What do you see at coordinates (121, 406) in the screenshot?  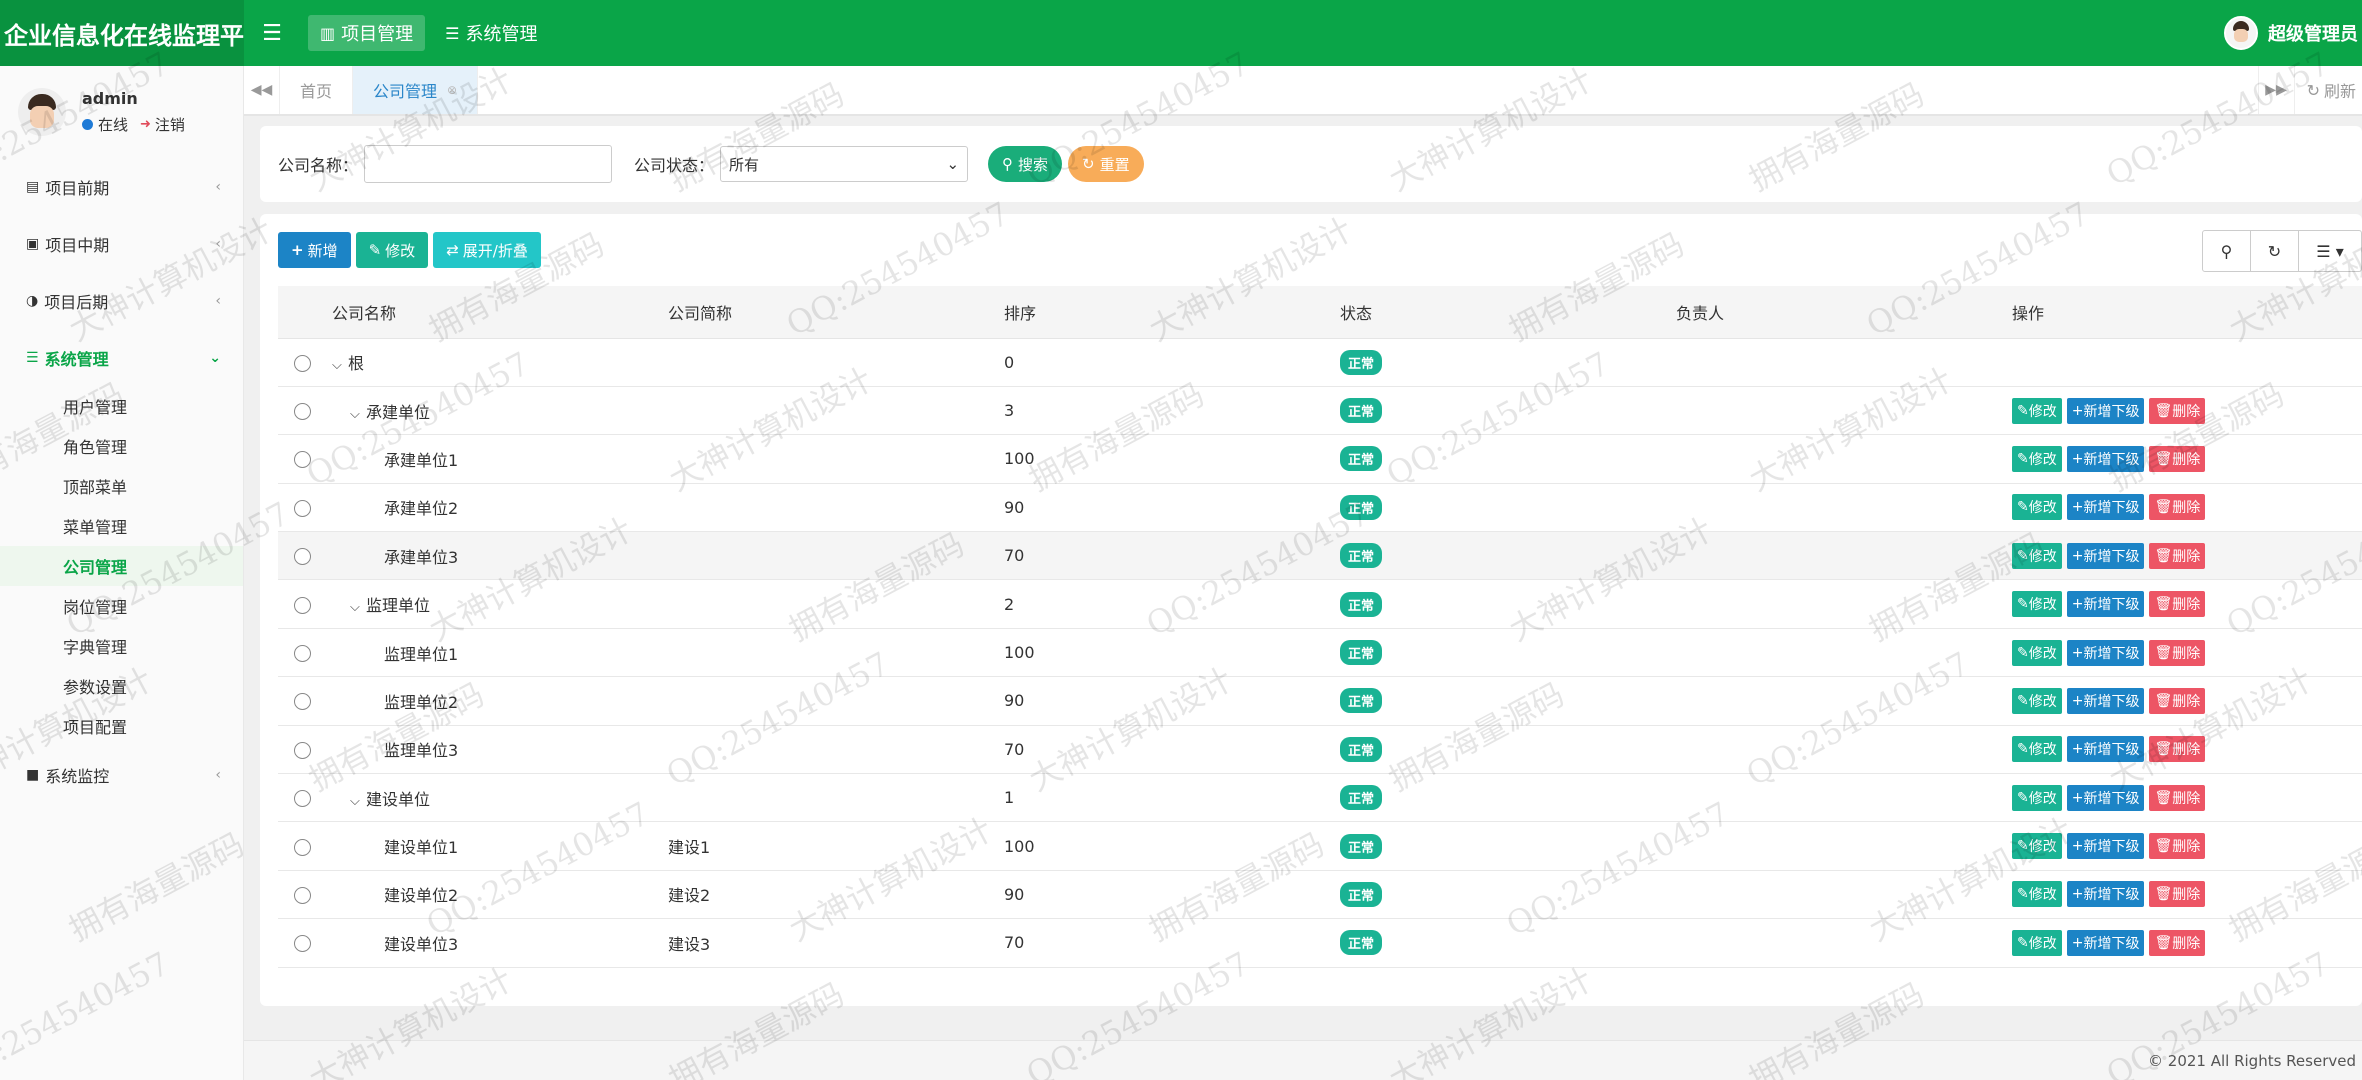 I see `sidebar-subitem-user: 用户管理` at bounding box center [121, 406].